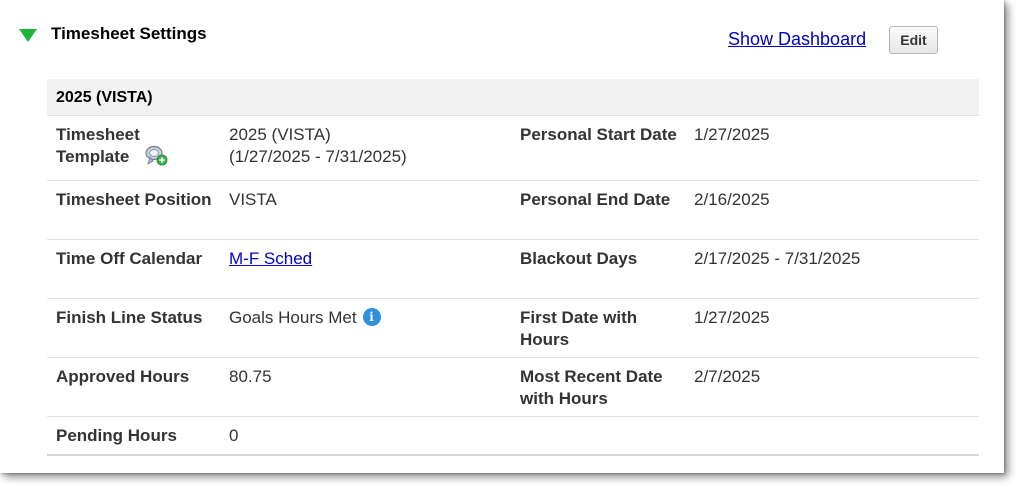 The width and height of the screenshot is (1025, 492). Describe the element at coordinates (369, 259) in the screenshot. I see `row-value: M-F Sched` at that location.